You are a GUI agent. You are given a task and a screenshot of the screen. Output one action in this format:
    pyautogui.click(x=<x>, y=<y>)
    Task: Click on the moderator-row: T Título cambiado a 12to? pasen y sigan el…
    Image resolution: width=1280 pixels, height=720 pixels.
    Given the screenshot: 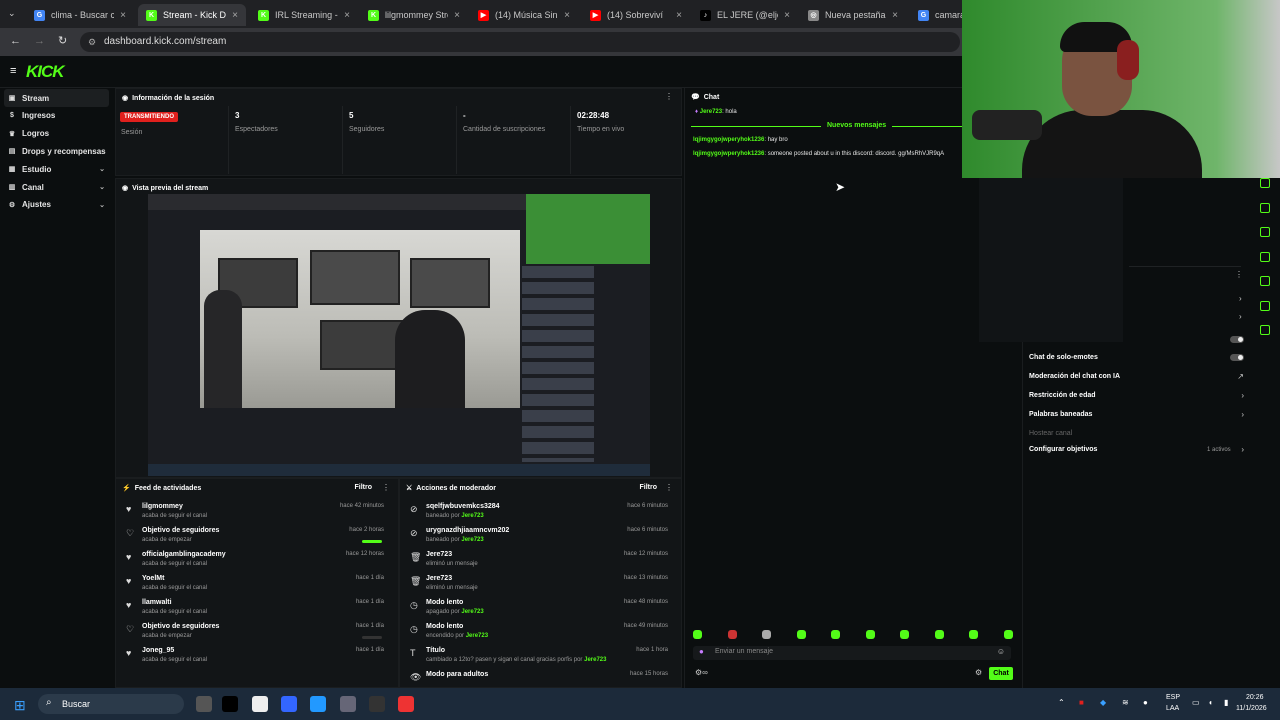 What is the action you would take?
    pyautogui.click(x=539, y=657)
    